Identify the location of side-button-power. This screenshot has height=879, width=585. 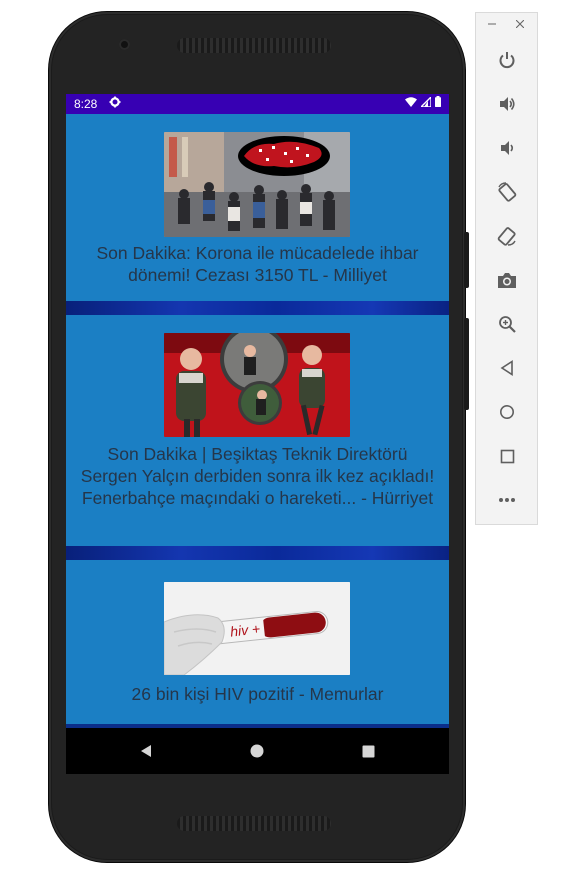
(466, 260).